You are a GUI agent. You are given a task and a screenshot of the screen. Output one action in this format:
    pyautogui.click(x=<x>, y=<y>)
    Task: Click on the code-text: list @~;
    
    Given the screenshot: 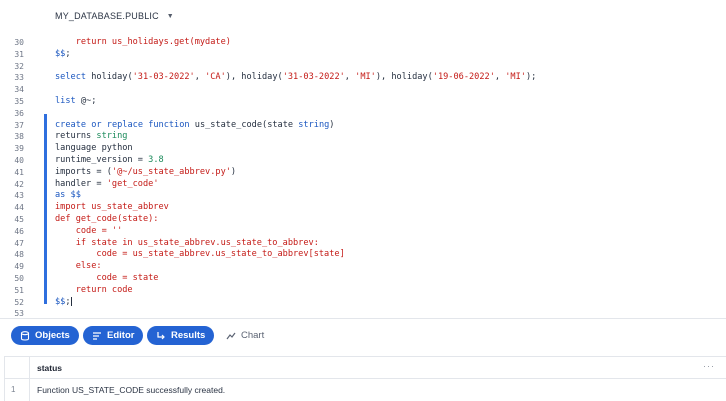 What is the action you would take?
    pyautogui.click(x=75, y=102)
    